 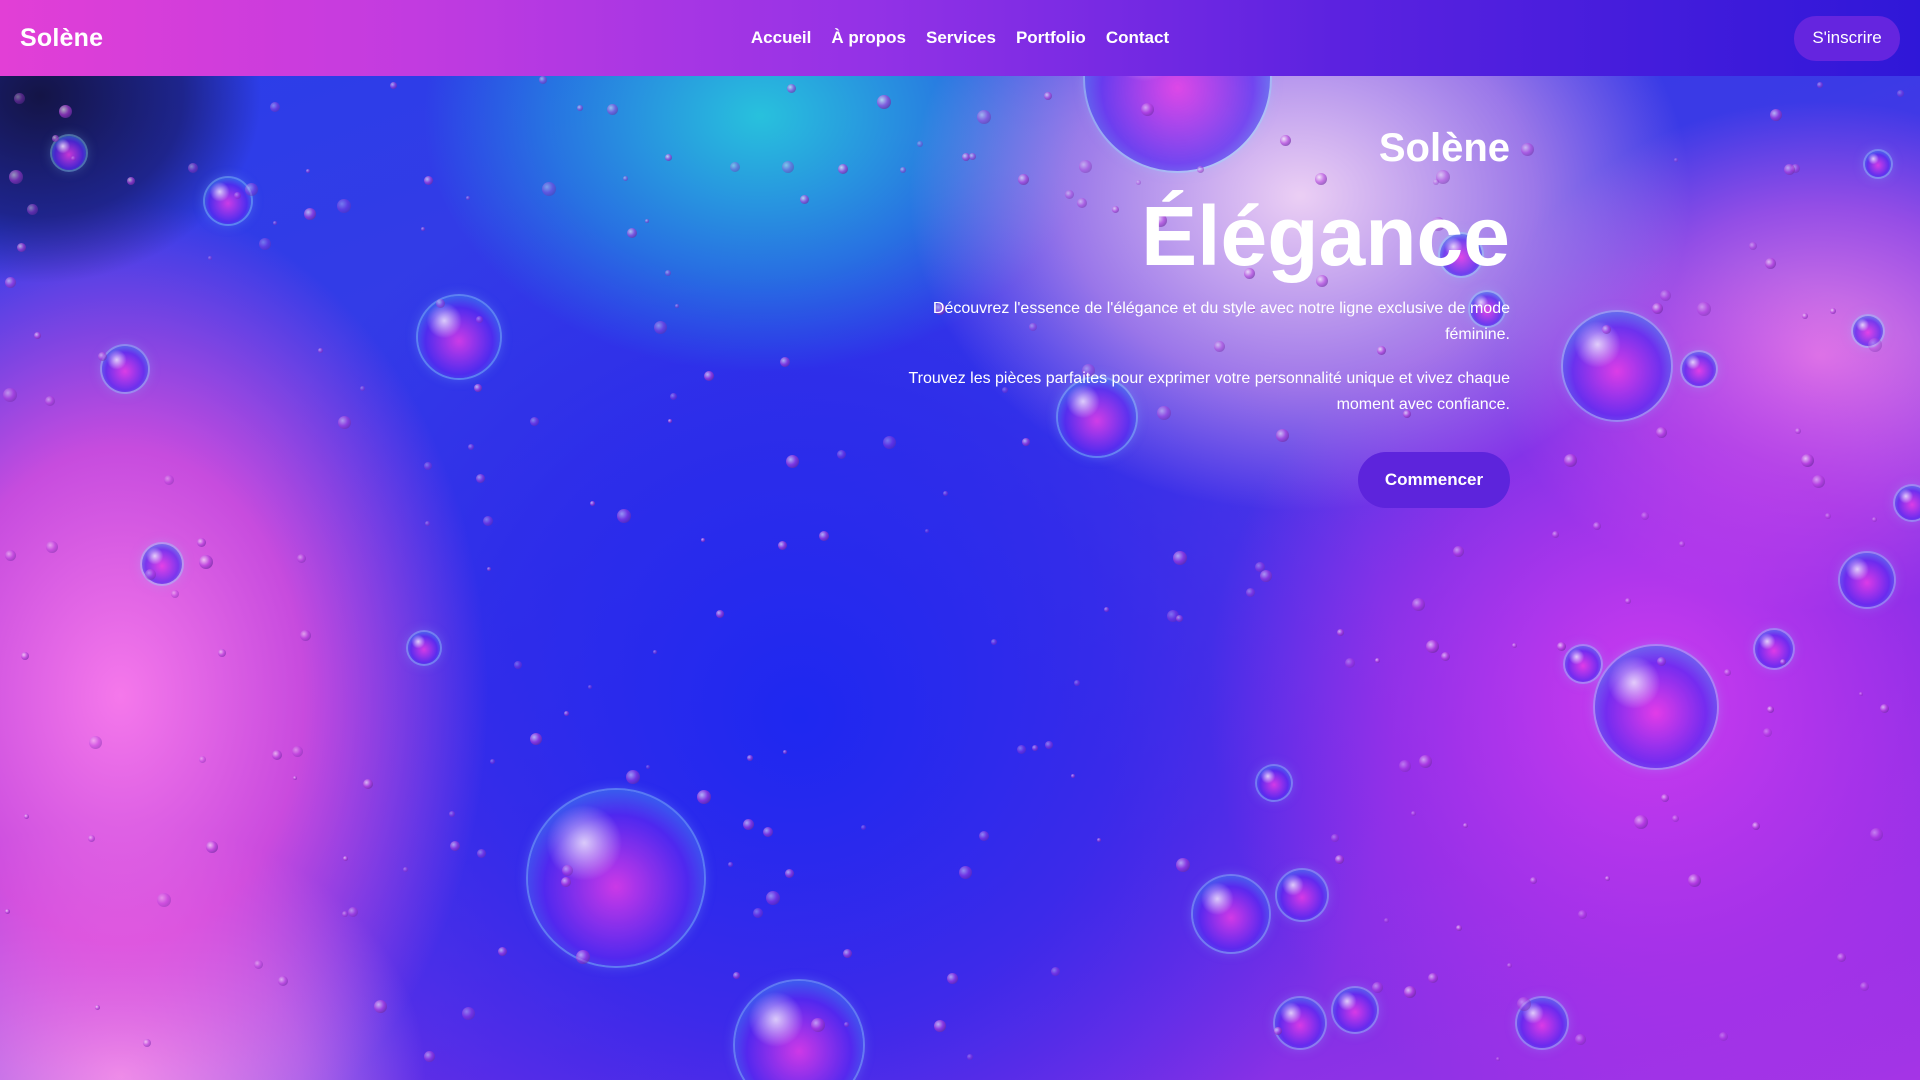 What do you see at coordinates (1137, 38) in the screenshot?
I see `nav-link-contact: Contact` at bounding box center [1137, 38].